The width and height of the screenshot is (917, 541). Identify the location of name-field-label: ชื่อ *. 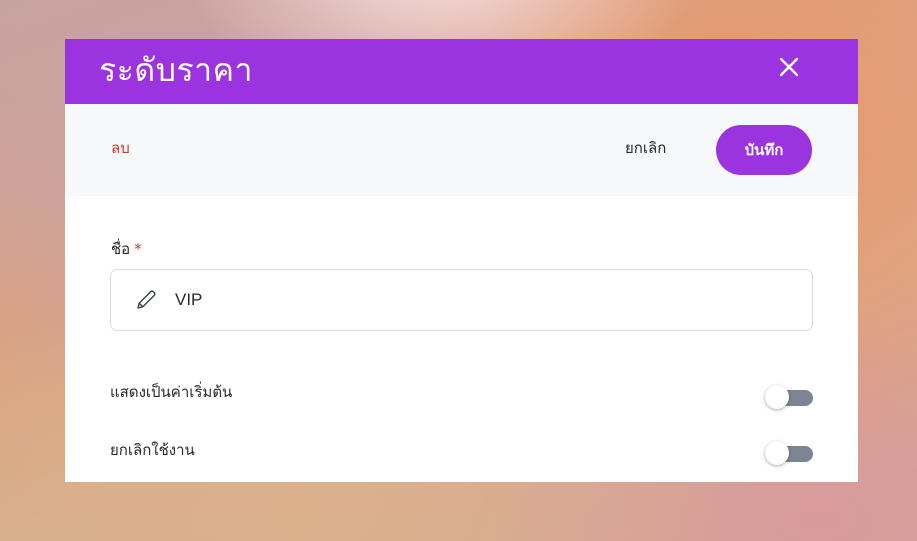
(126, 249).